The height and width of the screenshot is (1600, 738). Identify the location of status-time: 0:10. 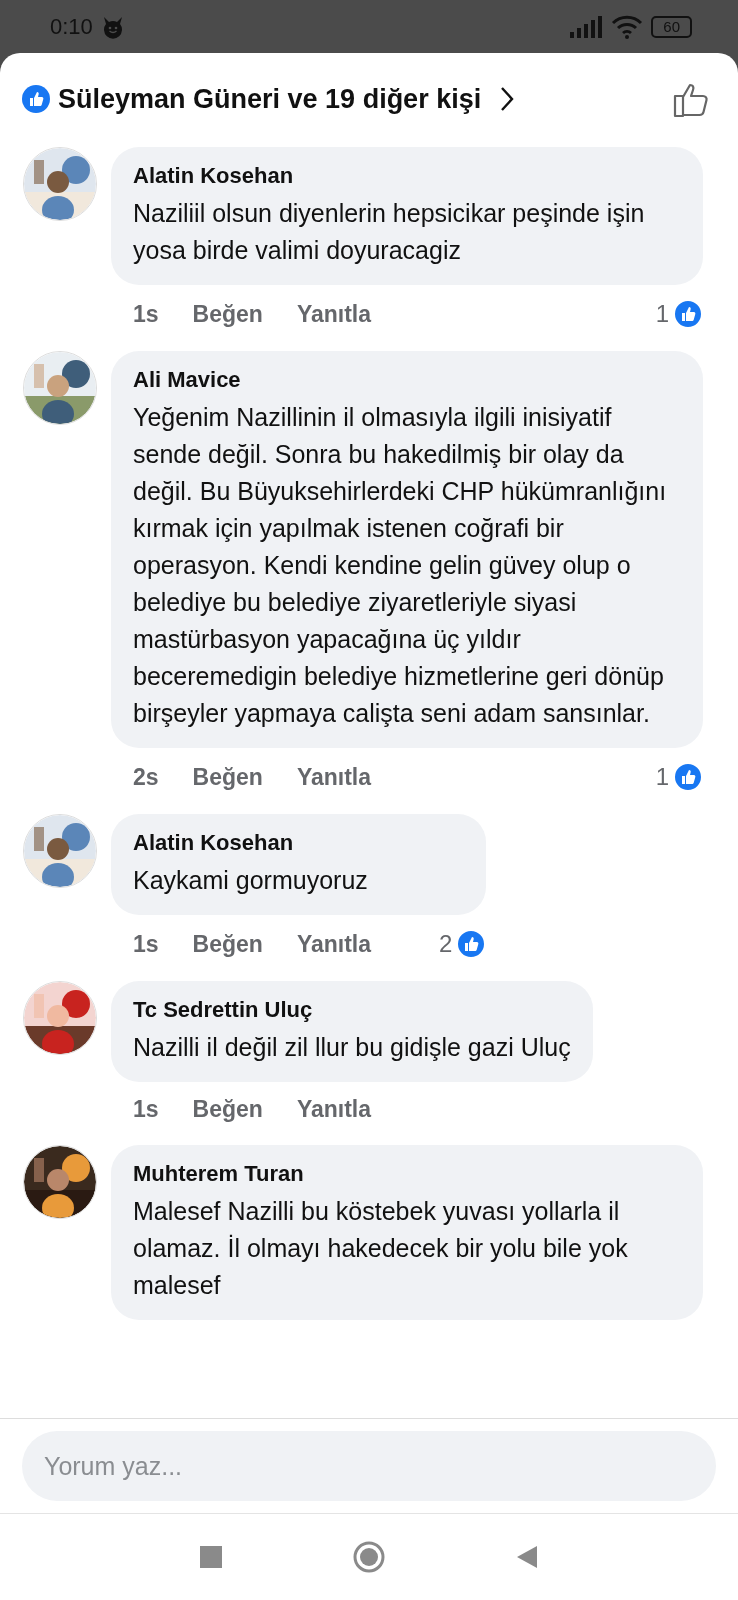
(71, 26).